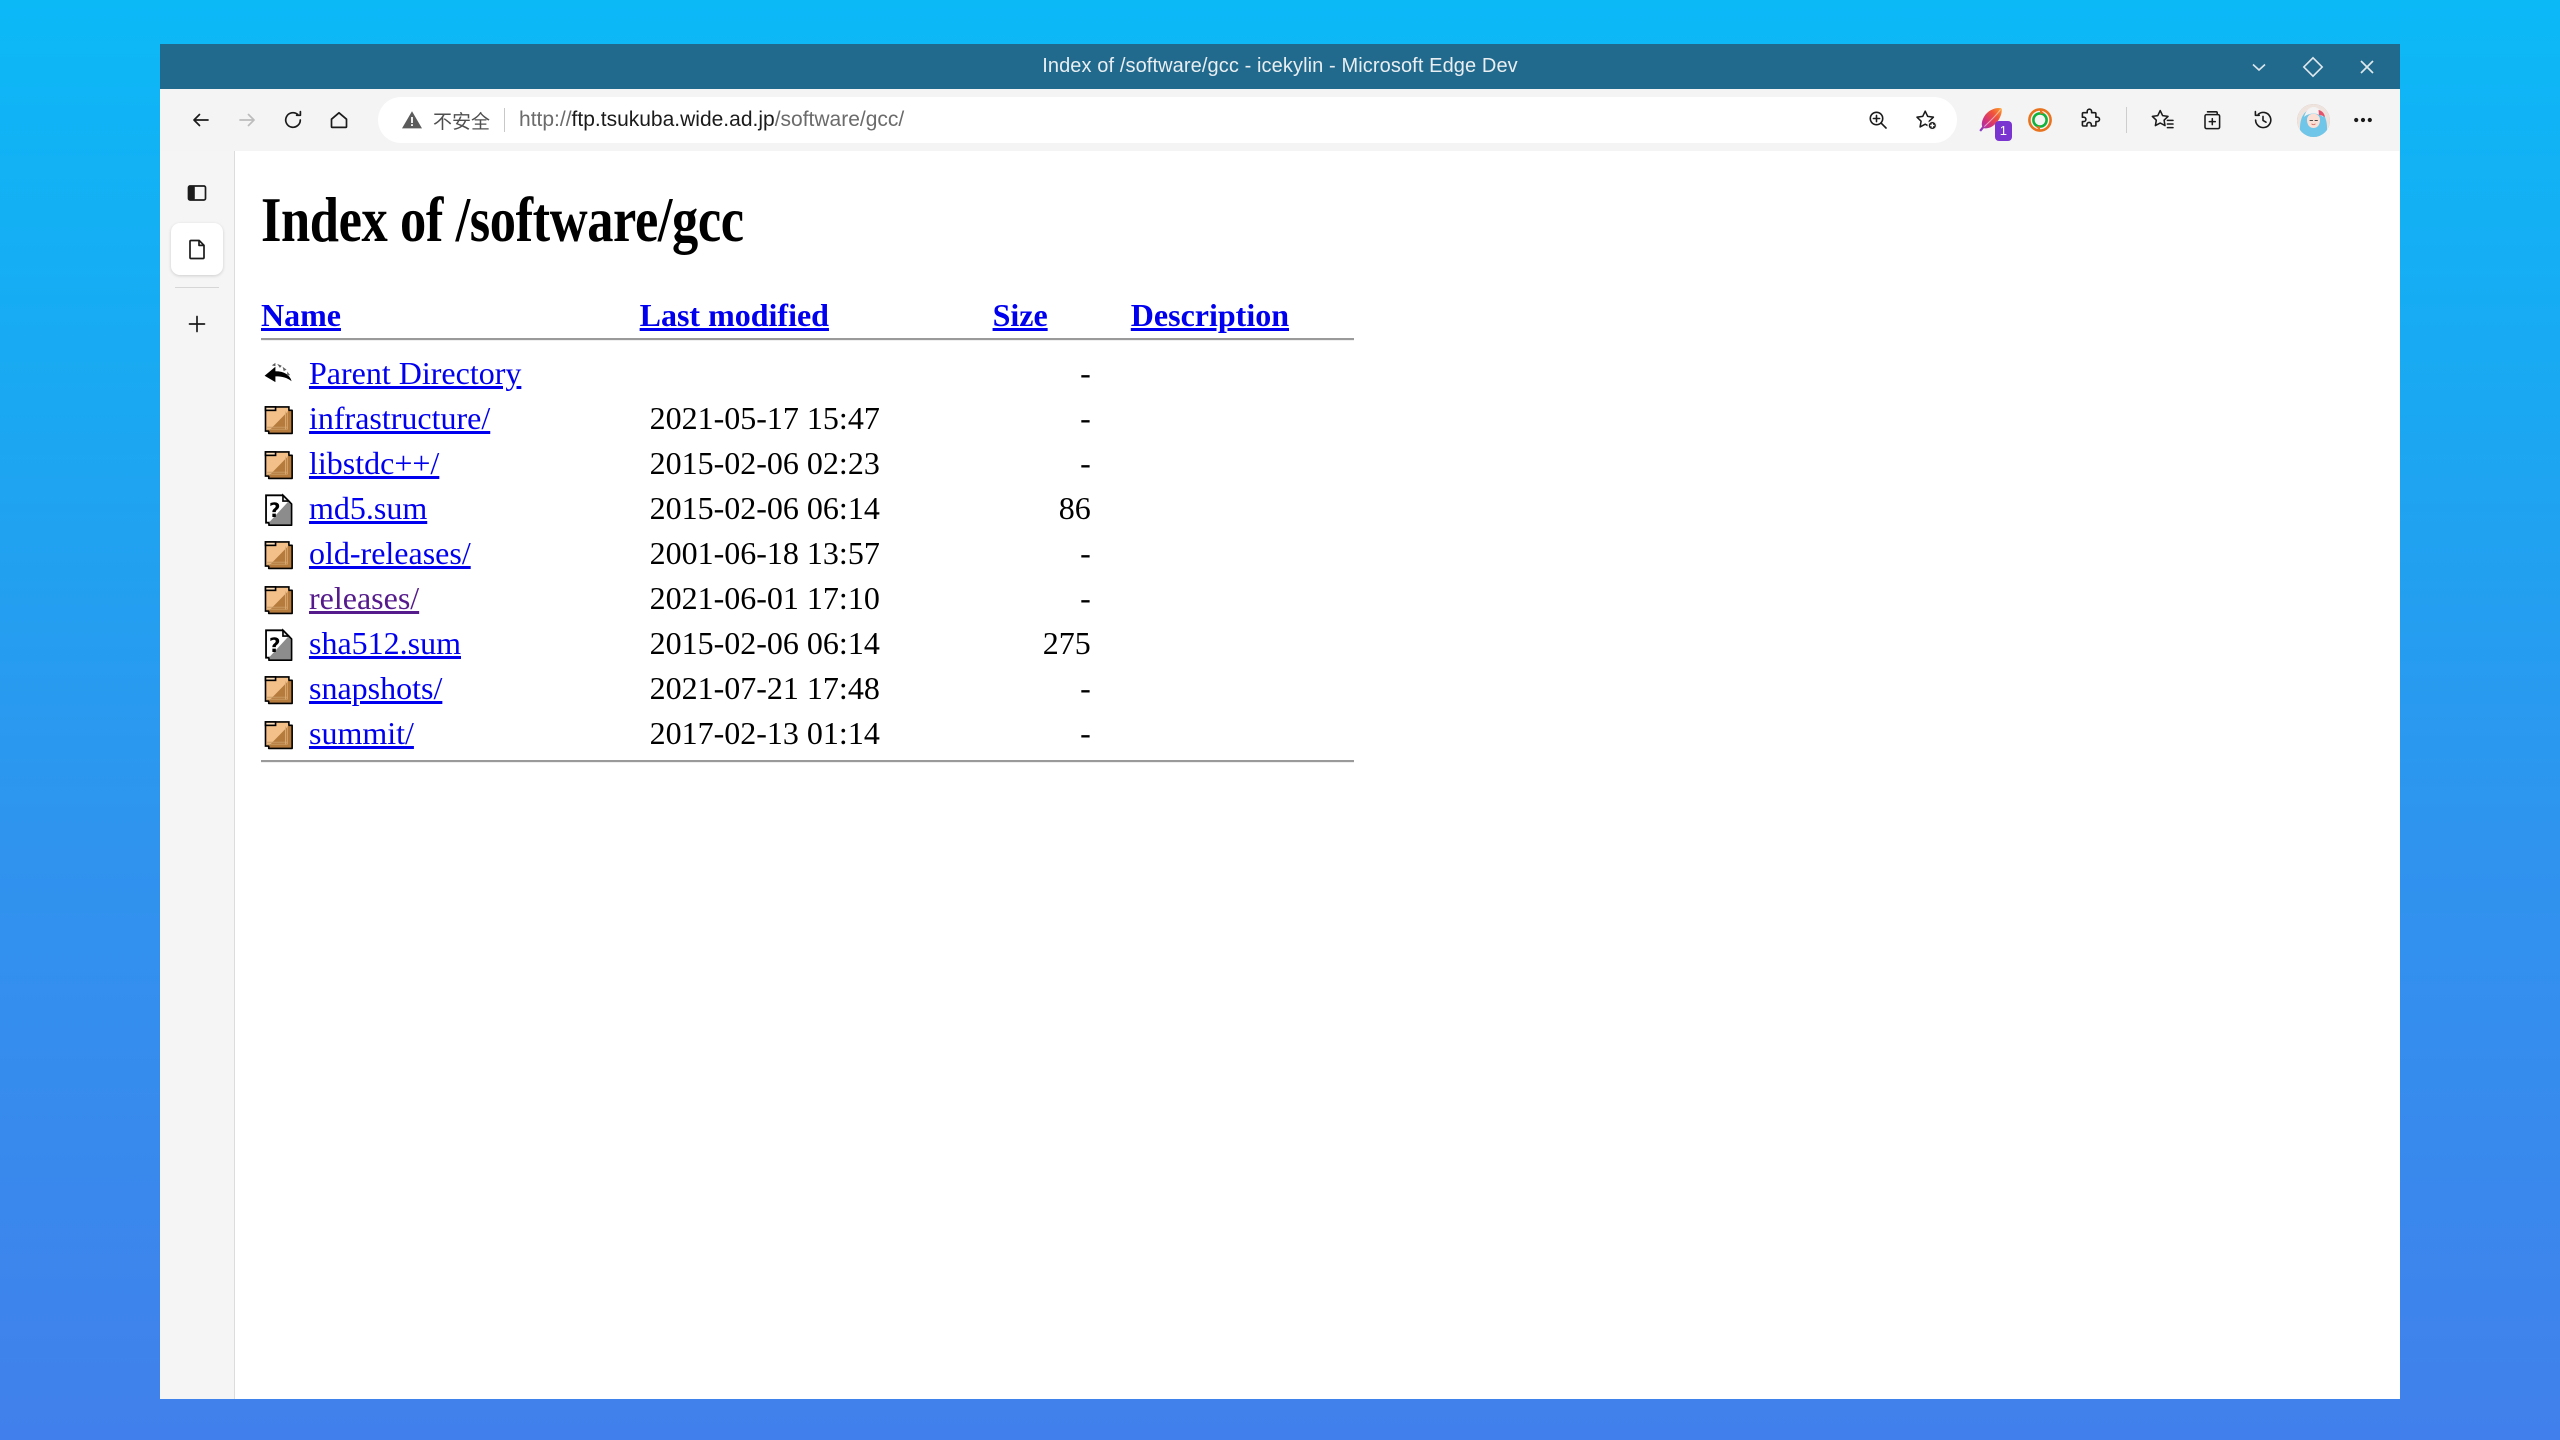  I want to click on collections-button, so click(2213, 120).